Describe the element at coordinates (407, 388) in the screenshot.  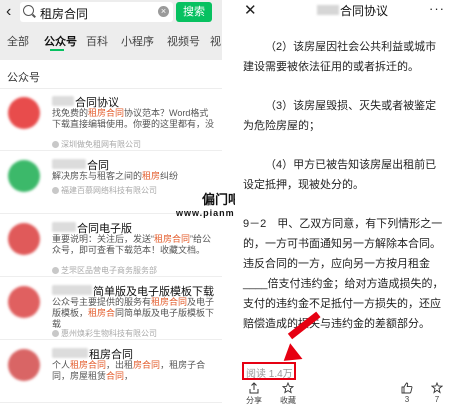
I see `thumb-up-icon` at that location.